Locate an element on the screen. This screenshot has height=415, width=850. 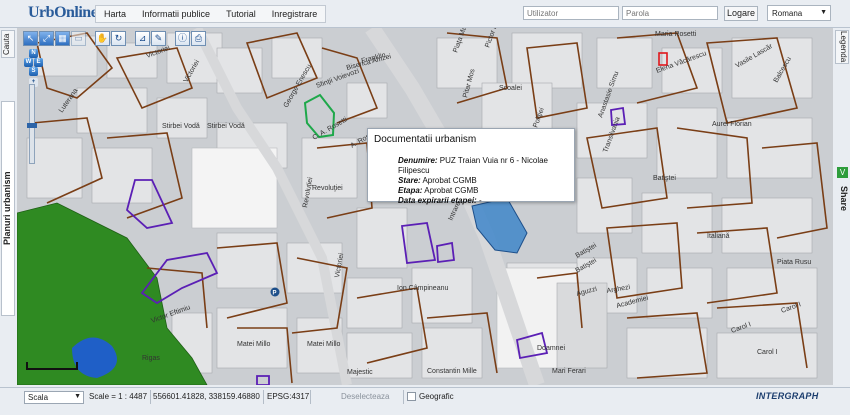
share-button: Share is located at coordinates (842, 199).